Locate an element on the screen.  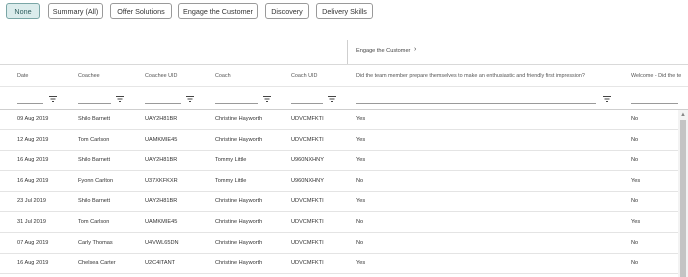
filter-input-coach-uid is located at coordinates (307, 97).